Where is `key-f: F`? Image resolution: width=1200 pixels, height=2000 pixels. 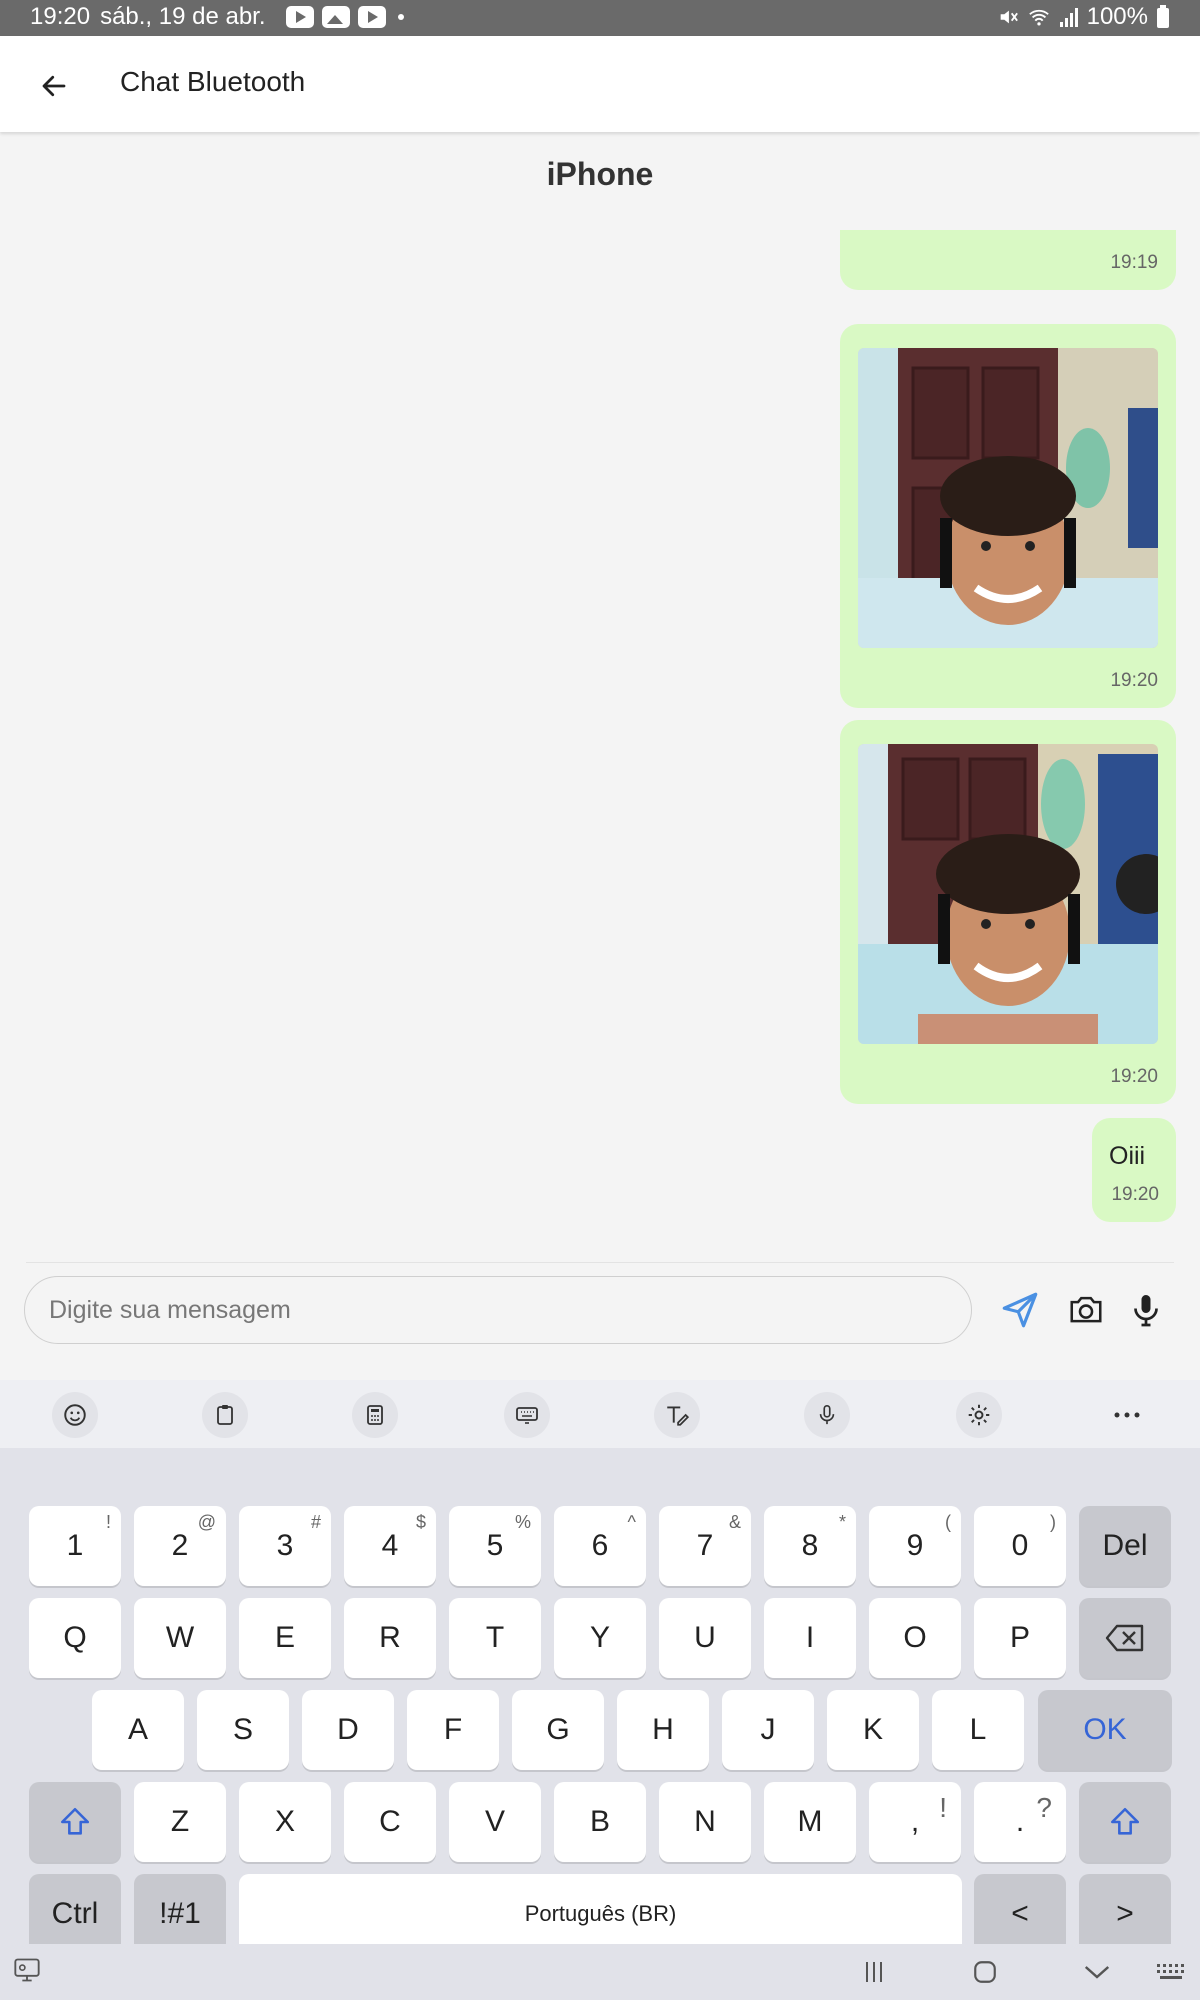 key-f: F is located at coordinates (453, 1730).